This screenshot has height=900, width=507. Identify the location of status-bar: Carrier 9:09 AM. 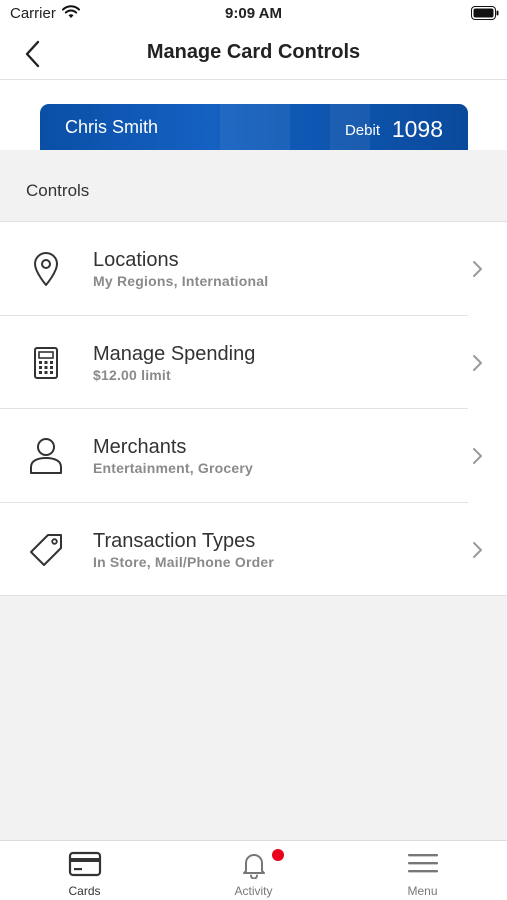
(253, 14).